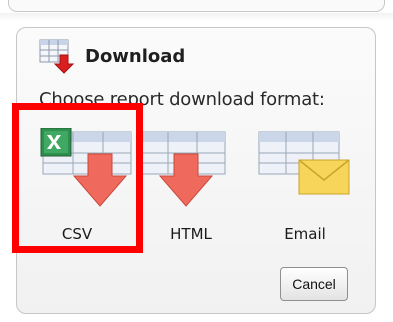 This screenshot has width=393, height=322. What do you see at coordinates (196, 17) in the screenshot?
I see `background-shadow` at bounding box center [196, 17].